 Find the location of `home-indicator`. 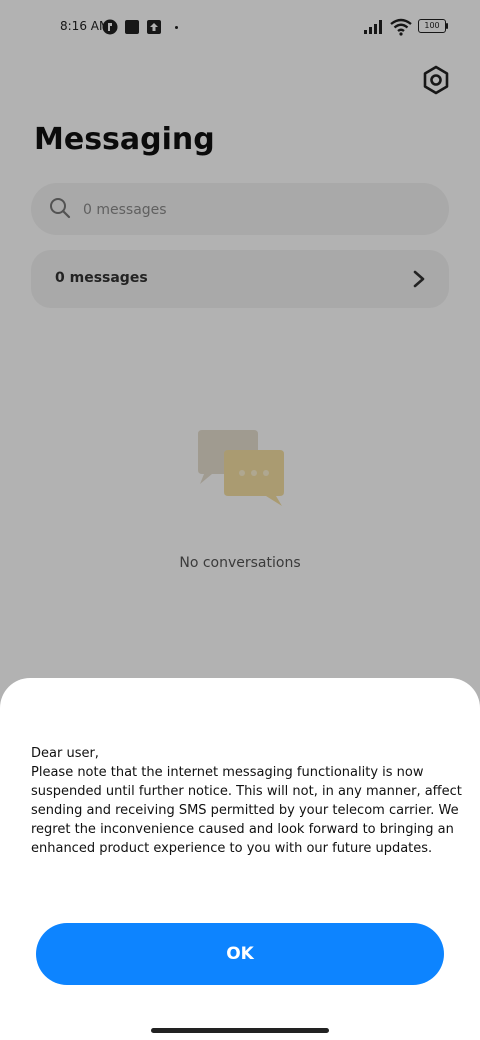

home-indicator is located at coordinates (240, 1030).